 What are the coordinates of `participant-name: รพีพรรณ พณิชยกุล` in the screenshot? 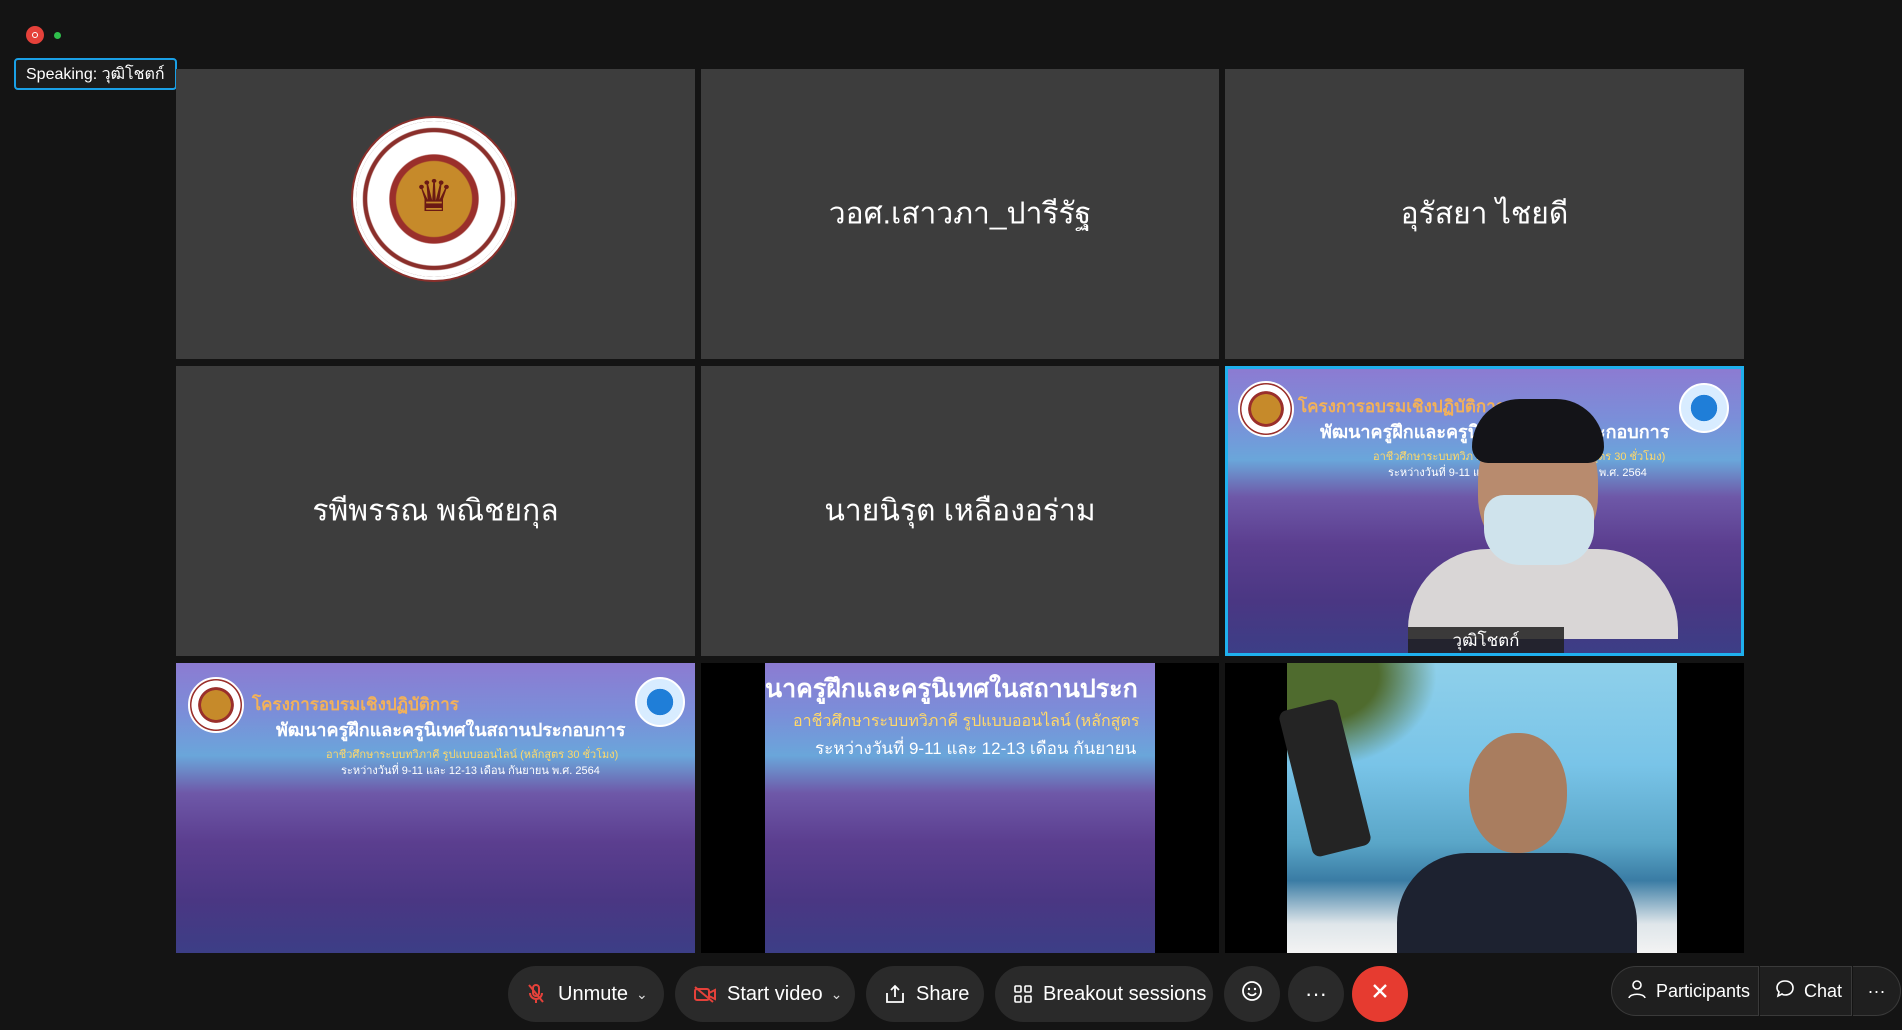 It's located at (435, 511).